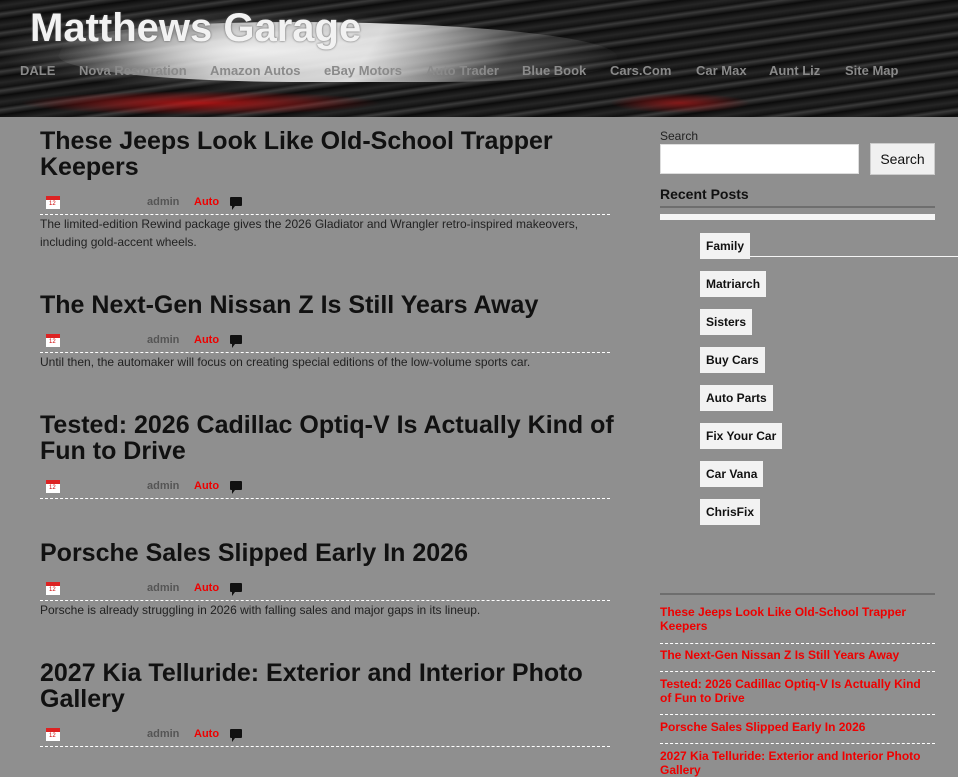 The height and width of the screenshot is (777, 958). I want to click on nav-dale: DALE, so click(37, 70).